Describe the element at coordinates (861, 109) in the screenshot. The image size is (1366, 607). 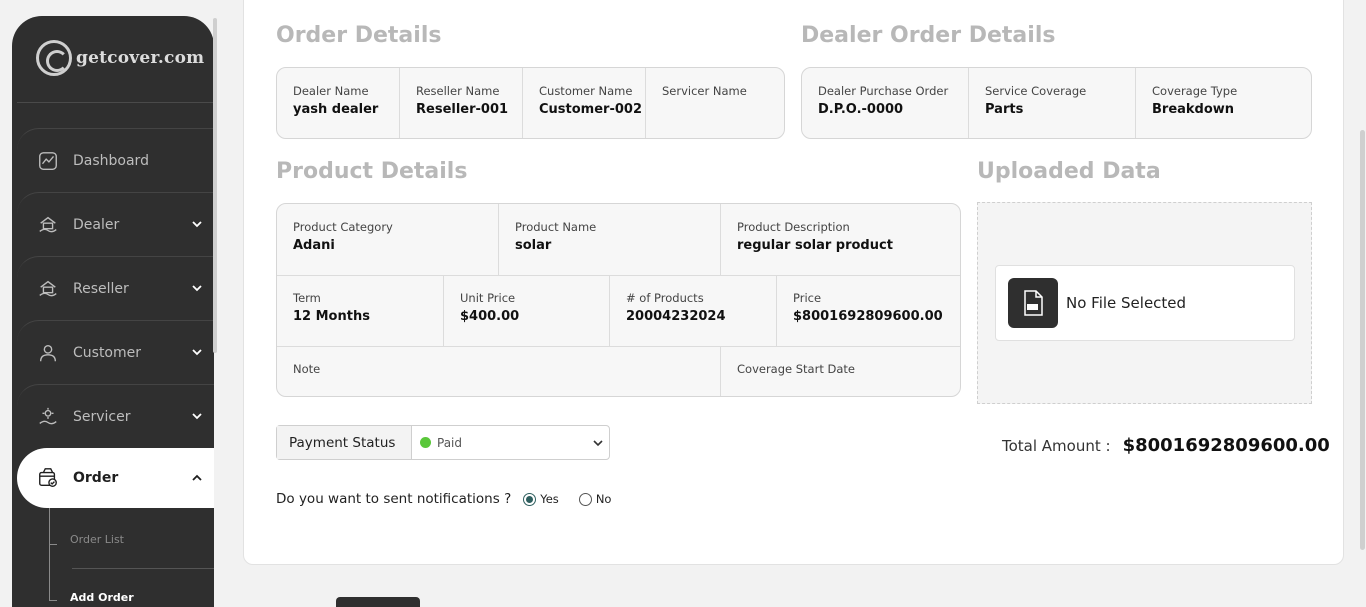
I see `field-value: D.P.O.-0000` at that location.